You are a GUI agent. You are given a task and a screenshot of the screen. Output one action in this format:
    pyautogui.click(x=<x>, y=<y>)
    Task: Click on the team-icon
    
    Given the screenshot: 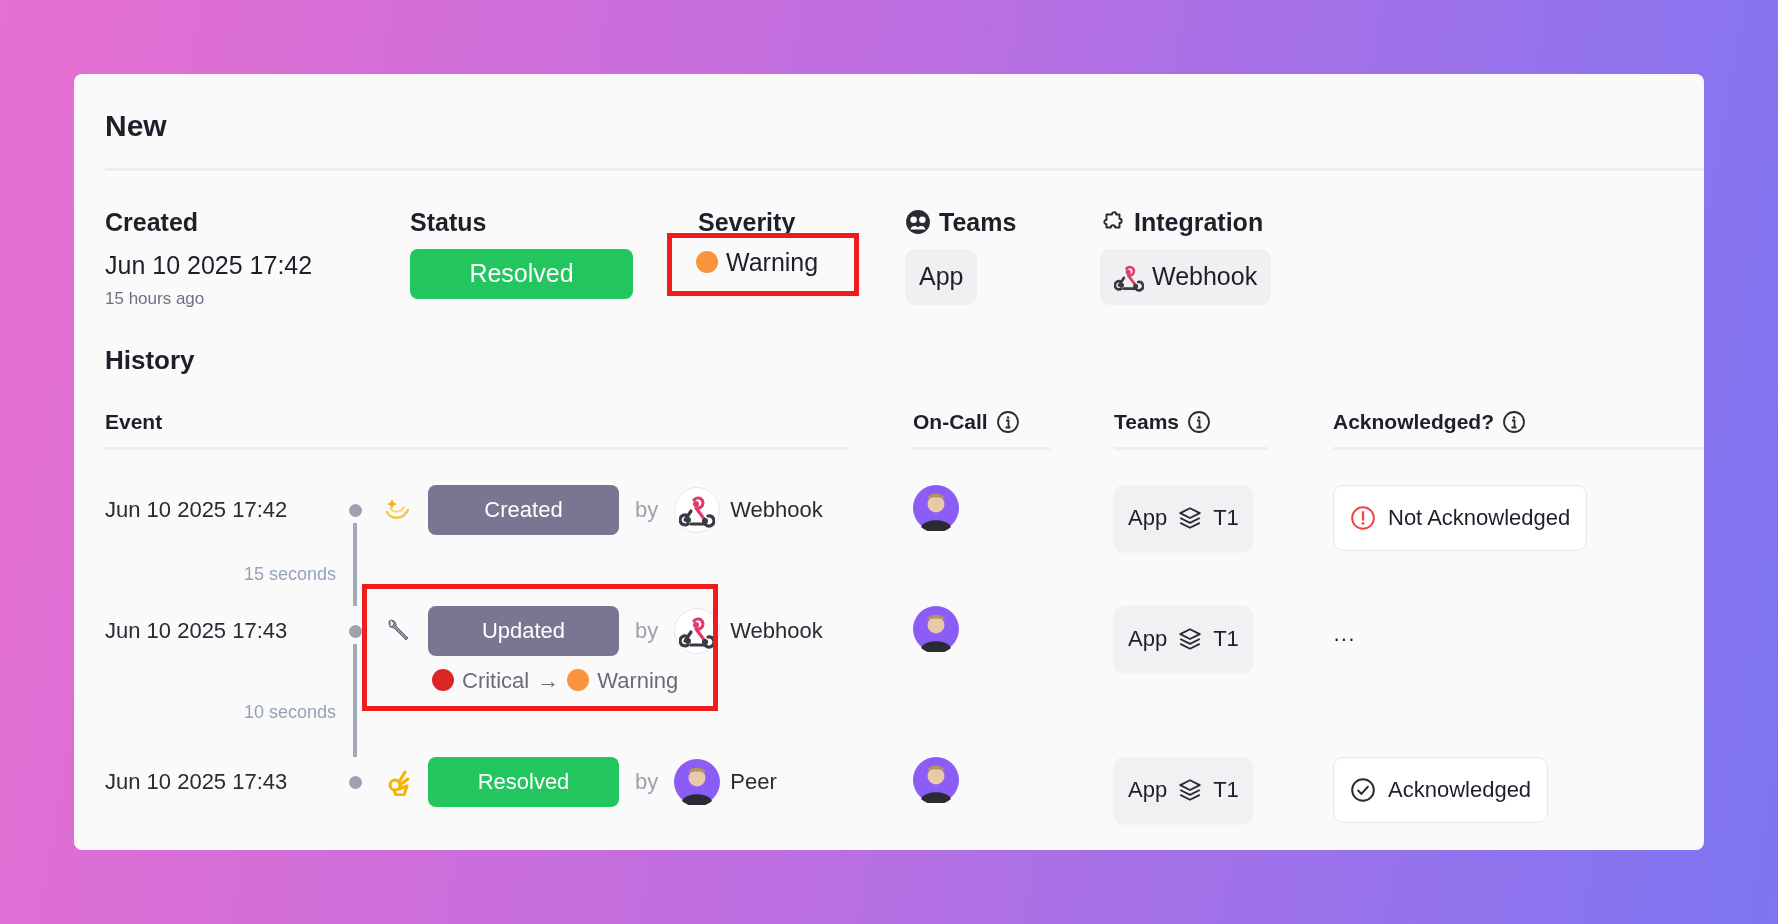 What is the action you would take?
    pyautogui.click(x=918, y=222)
    